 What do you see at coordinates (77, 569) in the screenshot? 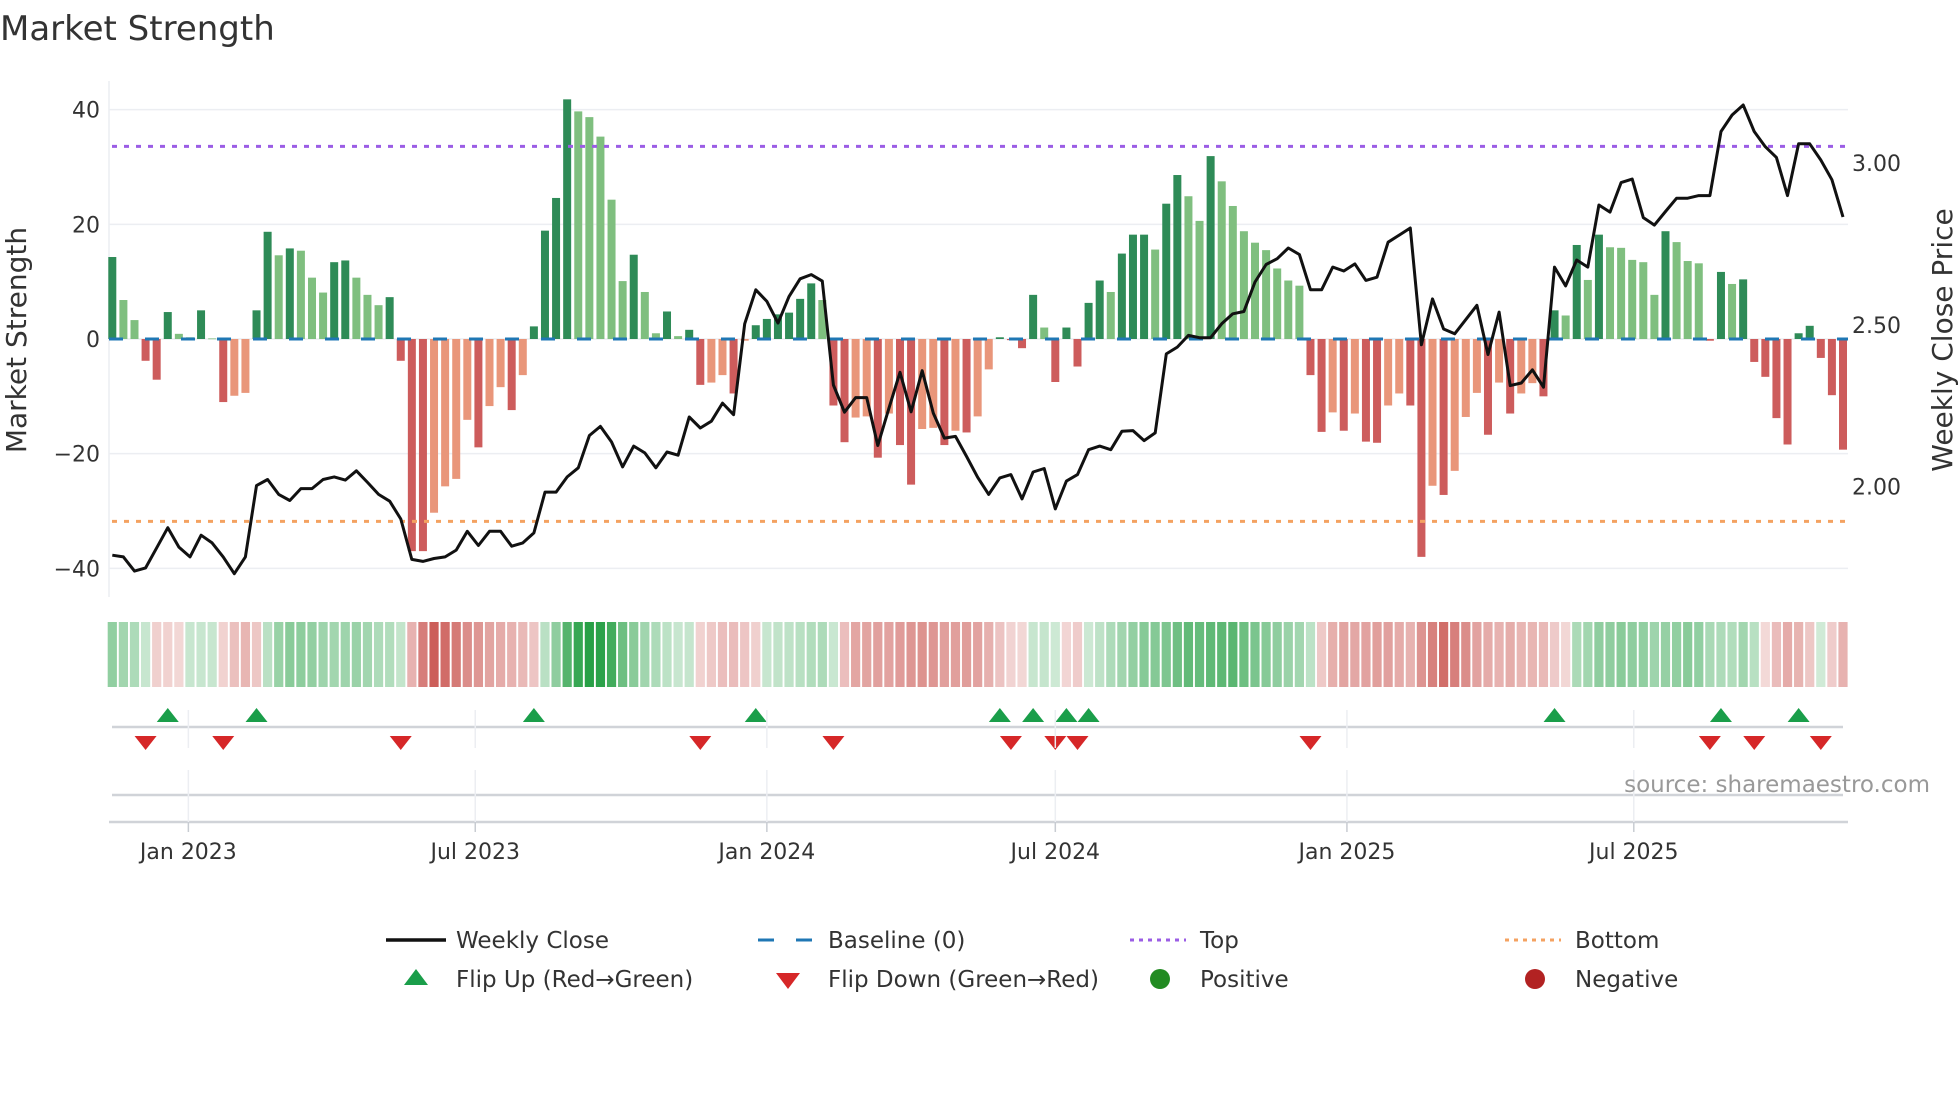
I see `y-tick-label: −40` at bounding box center [77, 569].